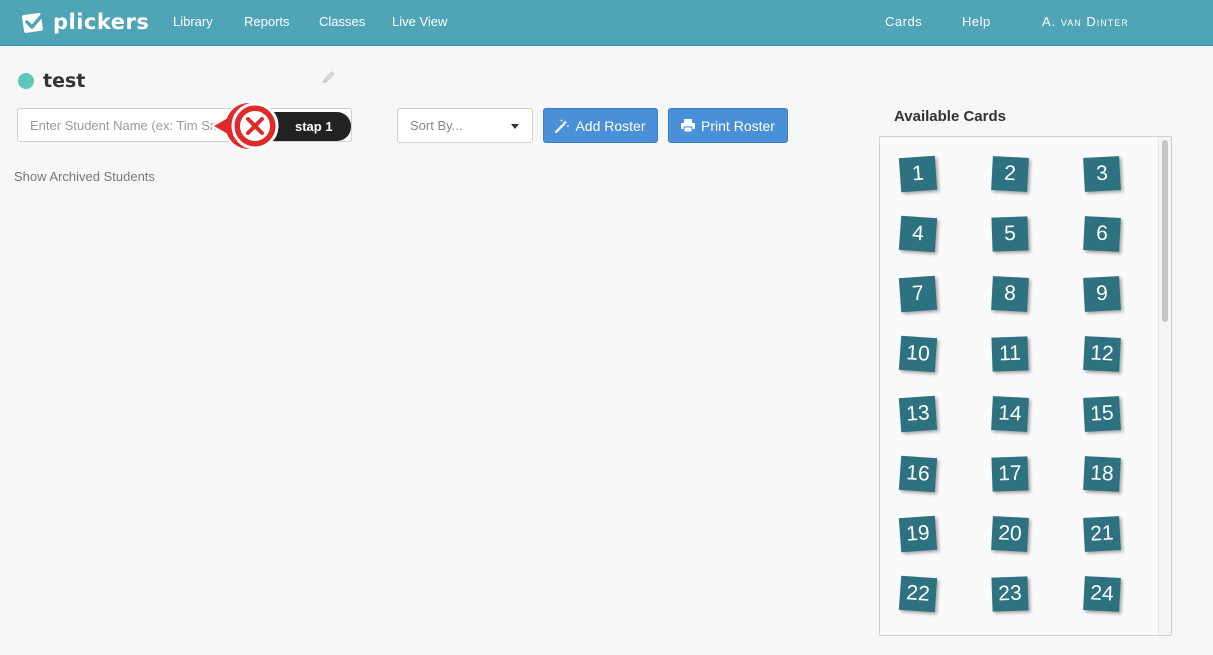 This screenshot has width=1213, height=655. What do you see at coordinates (101, 22) in the screenshot?
I see `brand-name: plickers` at bounding box center [101, 22].